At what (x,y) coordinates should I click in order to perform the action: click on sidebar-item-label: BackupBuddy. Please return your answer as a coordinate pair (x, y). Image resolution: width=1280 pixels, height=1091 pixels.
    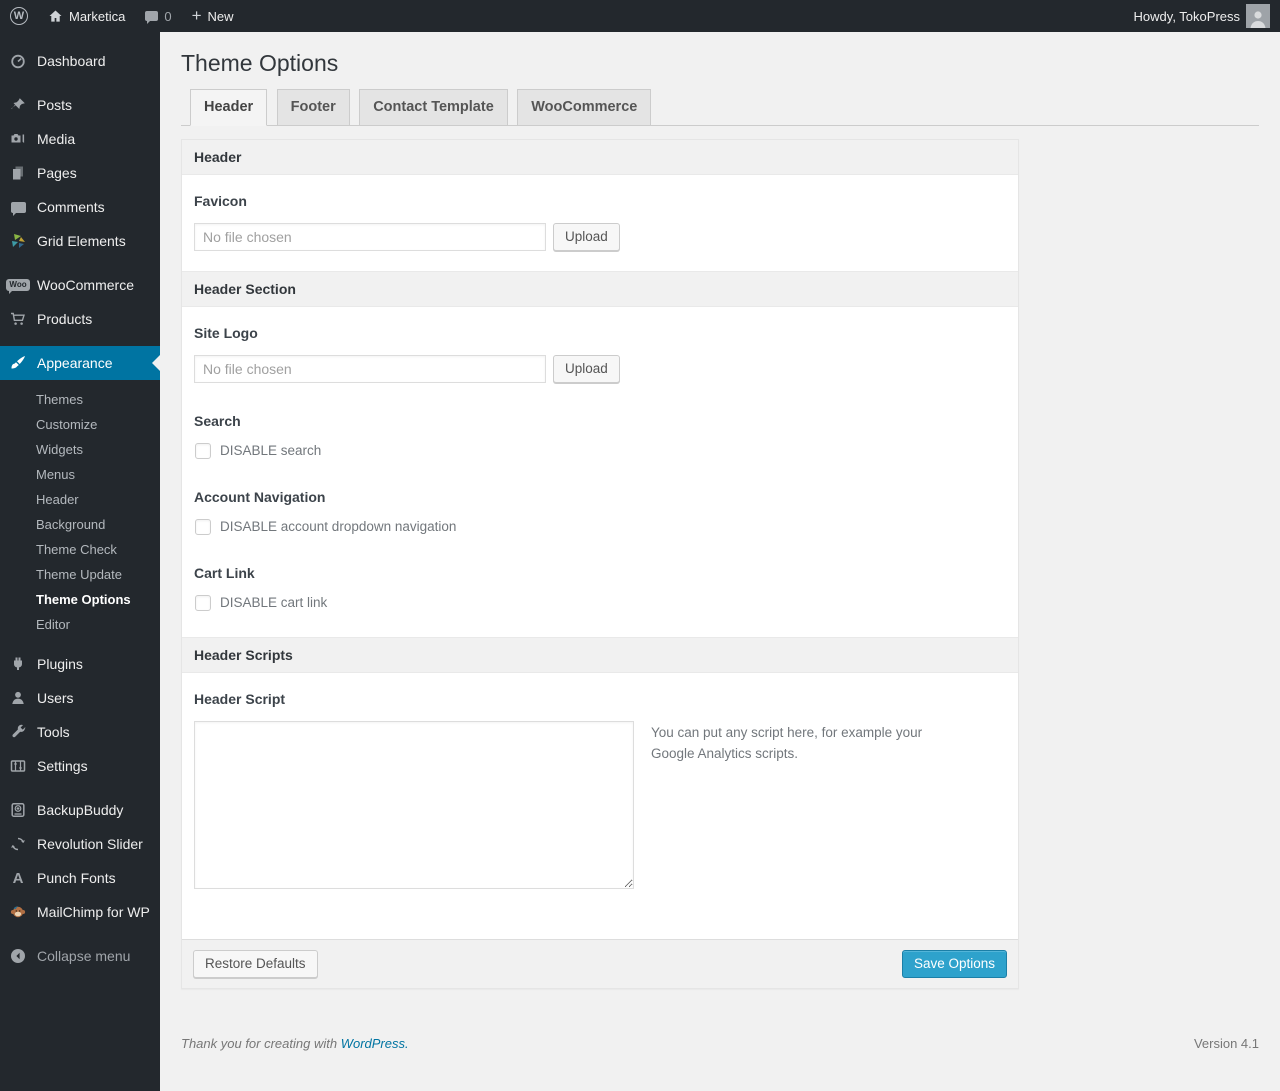
    Looking at the image, I should click on (80, 810).